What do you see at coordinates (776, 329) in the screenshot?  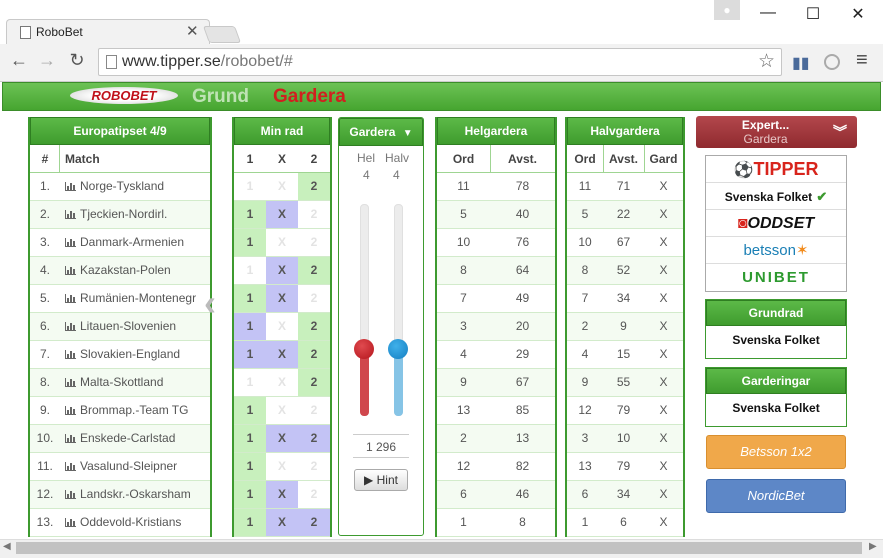 I see `grundrad-box: Grundrad Svenska Folket` at bounding box center [776, 329].